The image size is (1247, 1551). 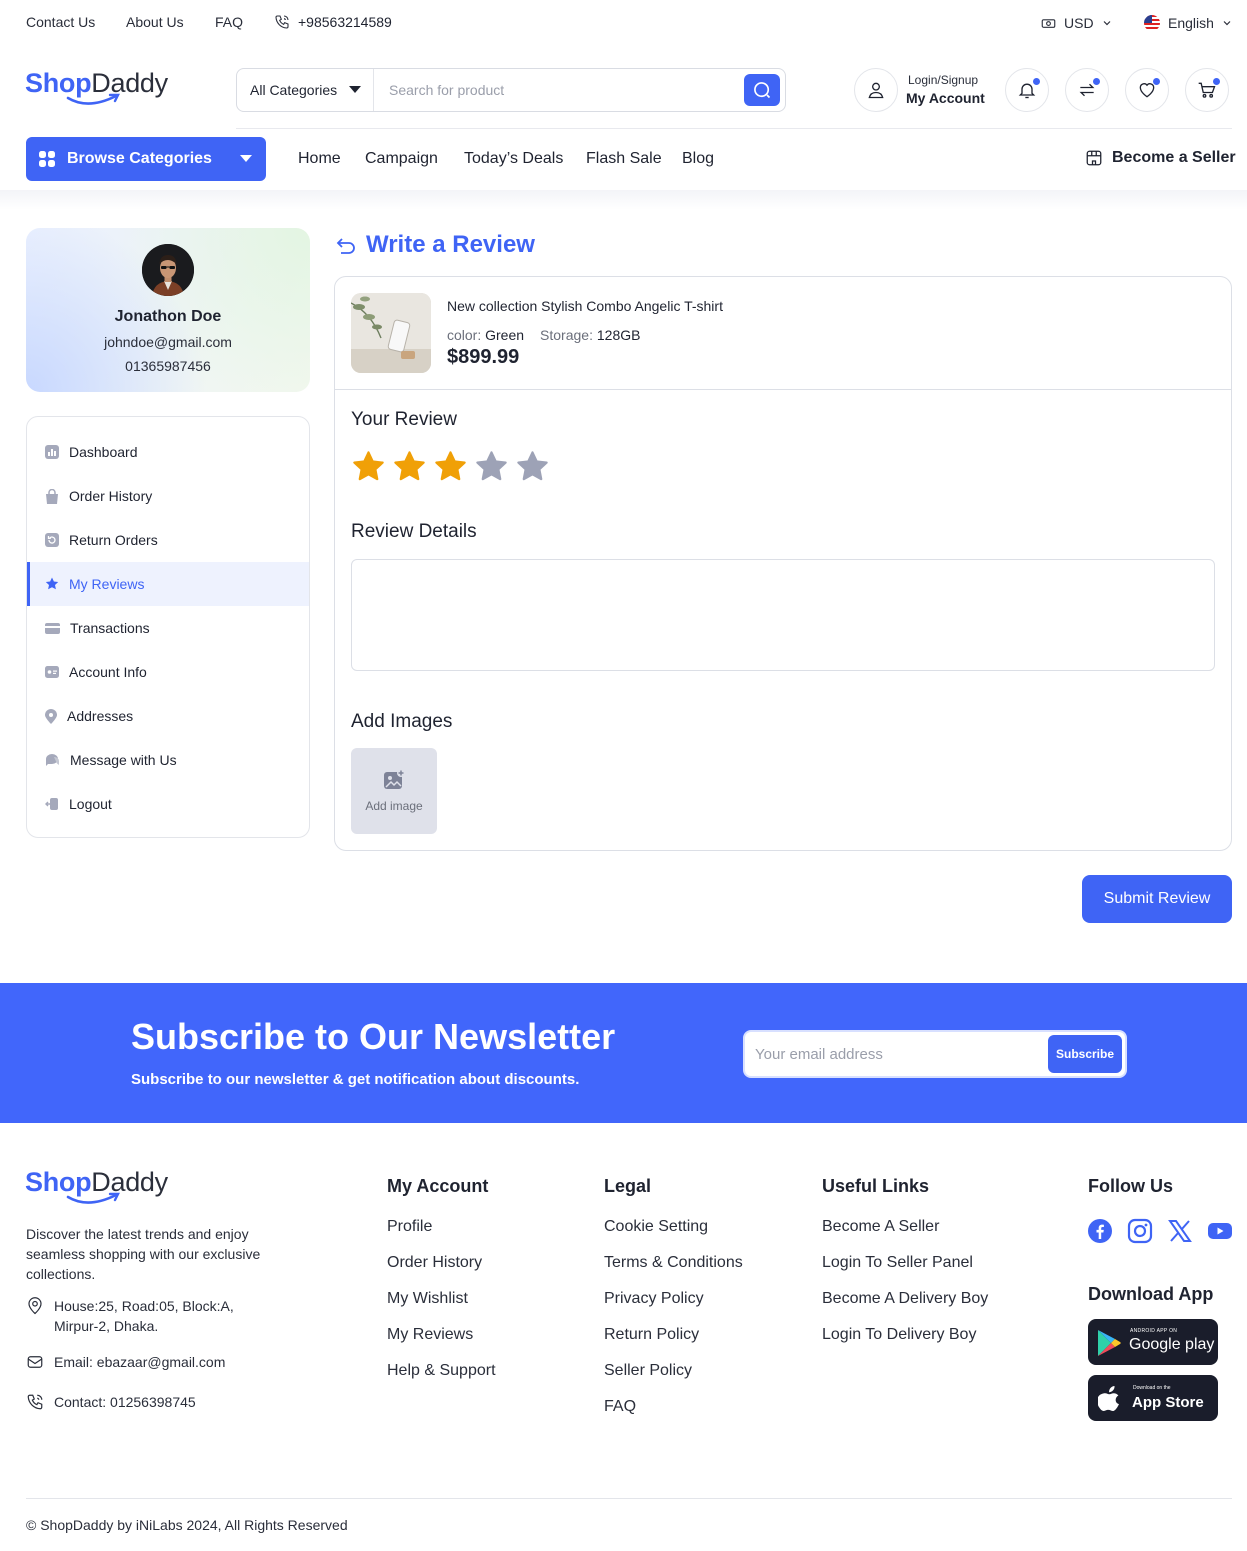 I want to click on footer-link-delivery-login: Login To Delivery Boy, so click(x=899, y=1335).